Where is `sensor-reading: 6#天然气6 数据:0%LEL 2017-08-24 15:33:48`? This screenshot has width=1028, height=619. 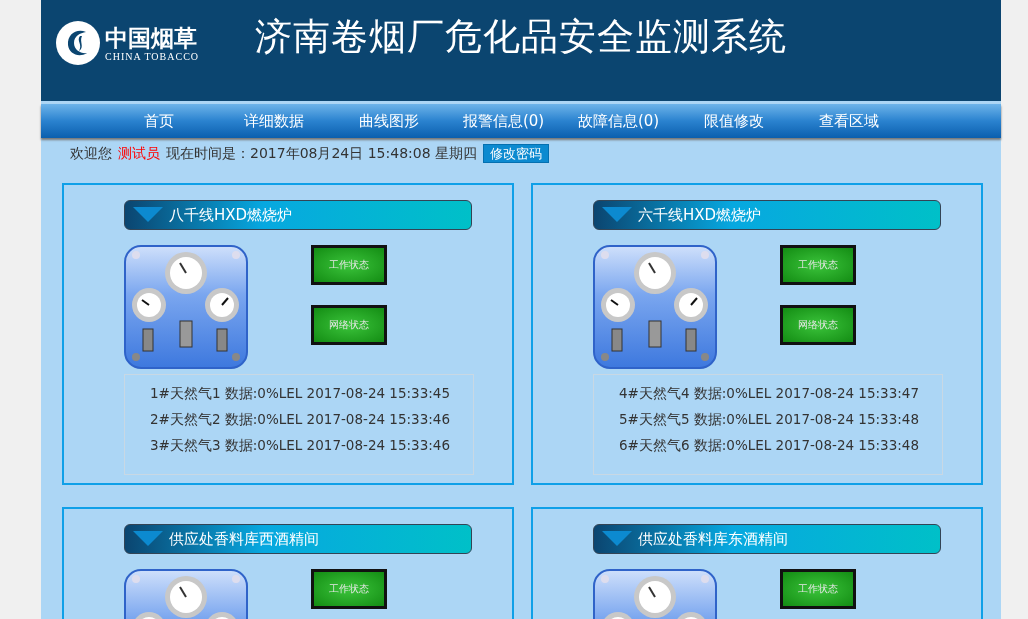
sensor-reading: 6#天然气6 数据:0%LEL 2017-08-24 15:33:48 is located at coordinates (769, 445).